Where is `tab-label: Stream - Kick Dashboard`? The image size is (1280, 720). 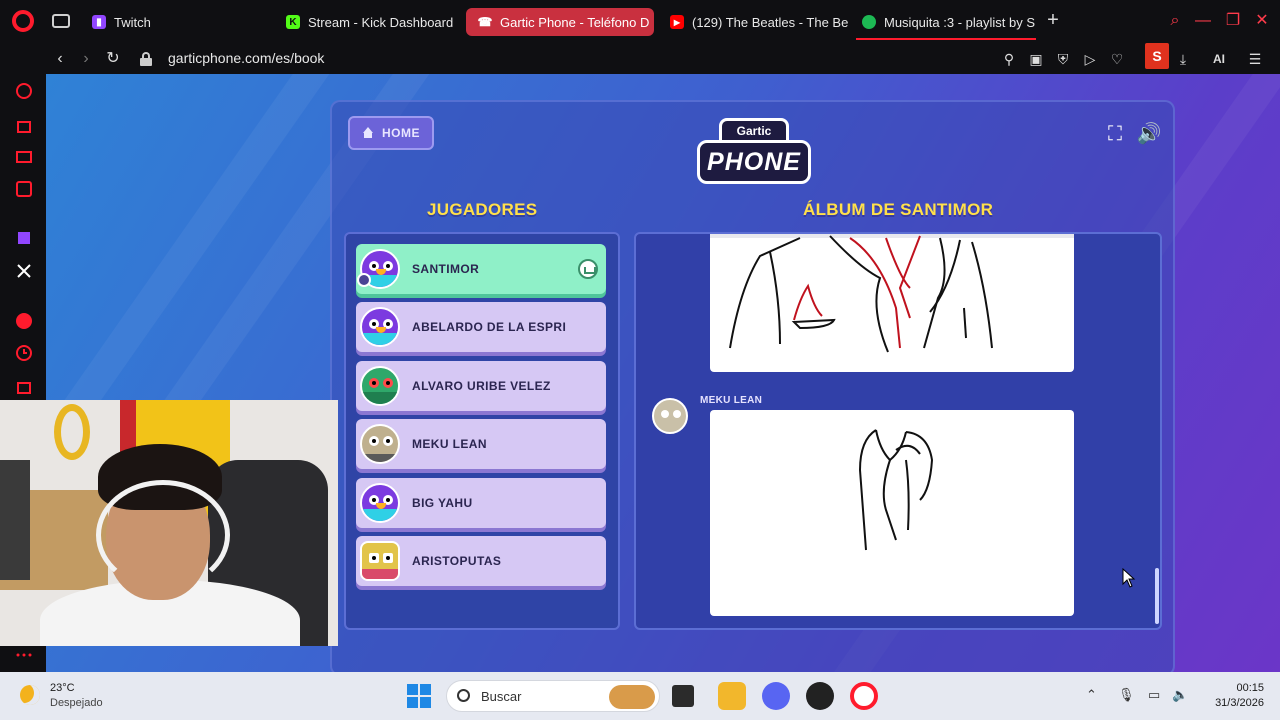 tab-label: Stream - Kick Dashboard is located at coordinates (381, 22).